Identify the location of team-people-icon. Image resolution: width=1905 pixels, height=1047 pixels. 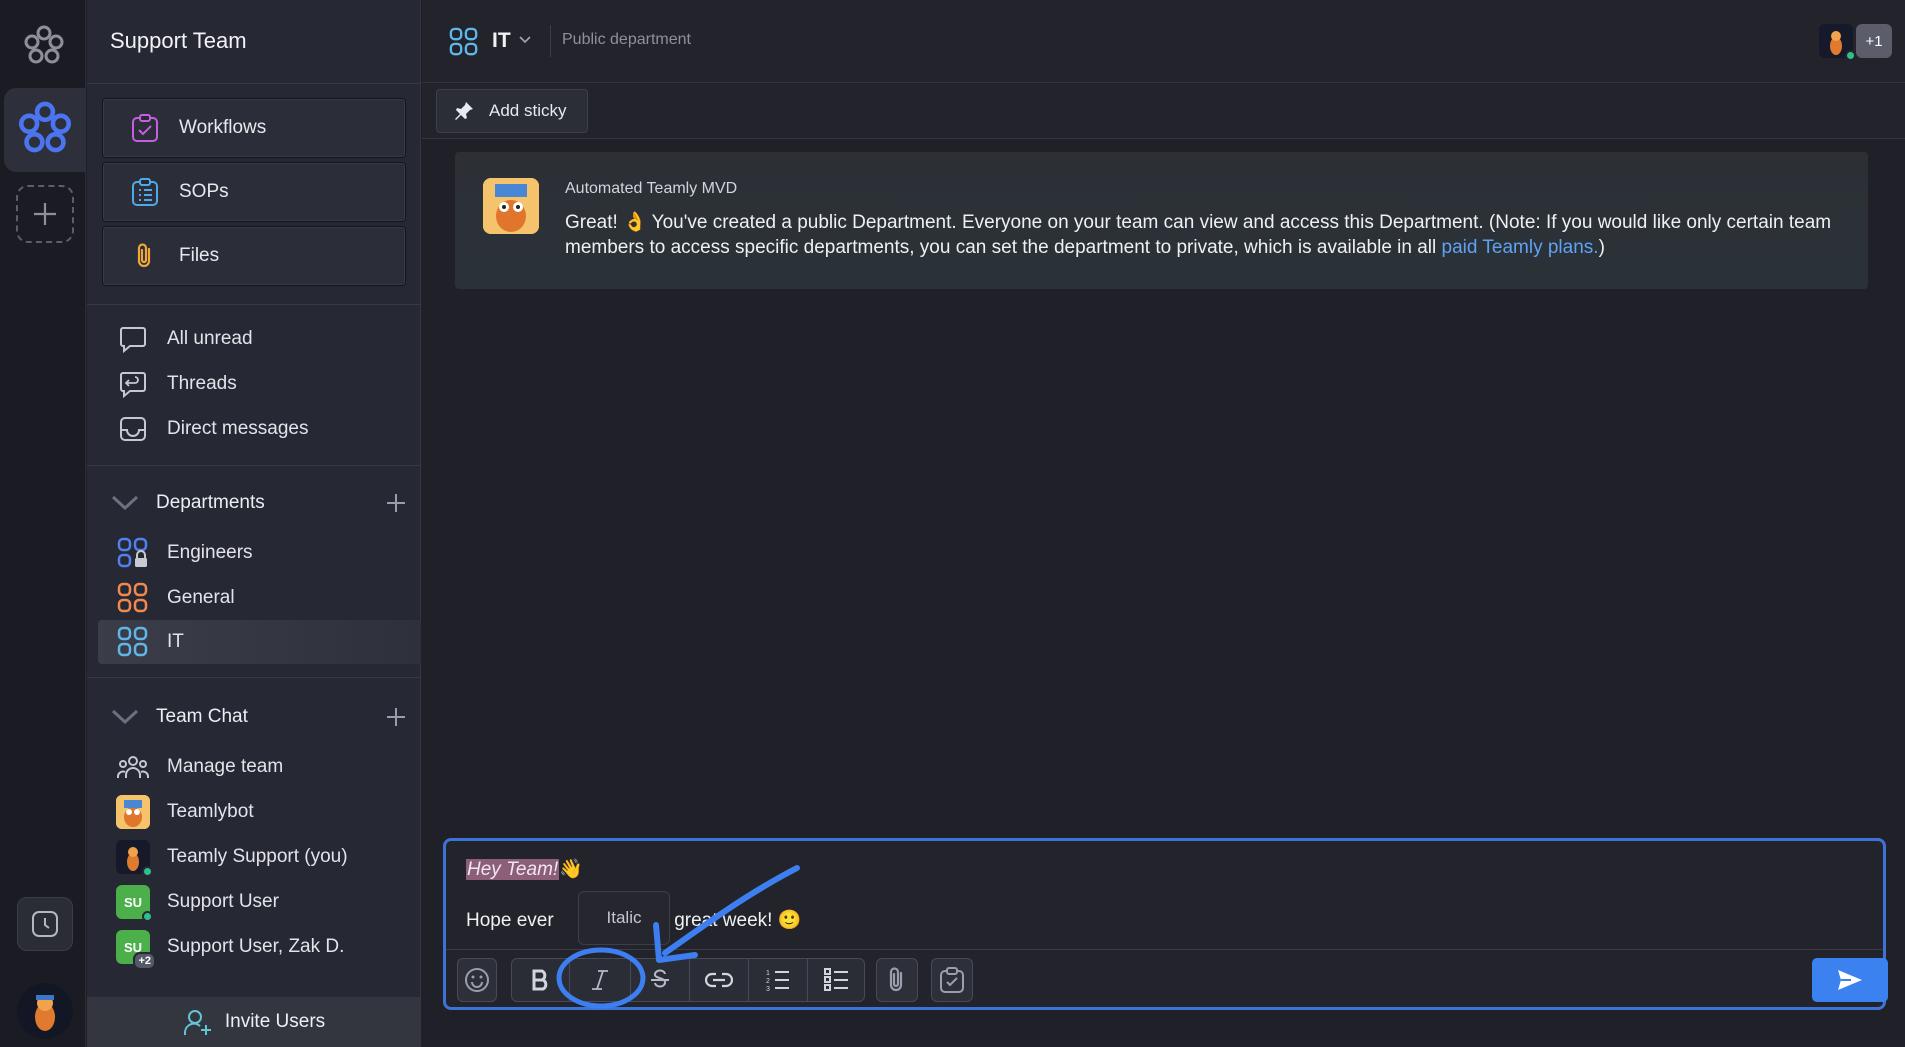
(133, 767).